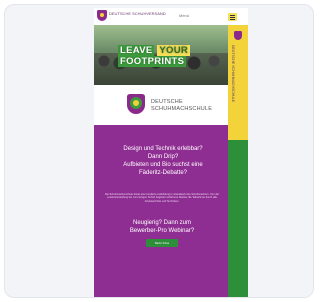 This screenshot has height=302, width=320. What do you see at coordinates (160, 17) in the screenshot?
I see `site-header: DEUTSCHE SCHUHVERSAND Menü` at bounding box center [160, 17].